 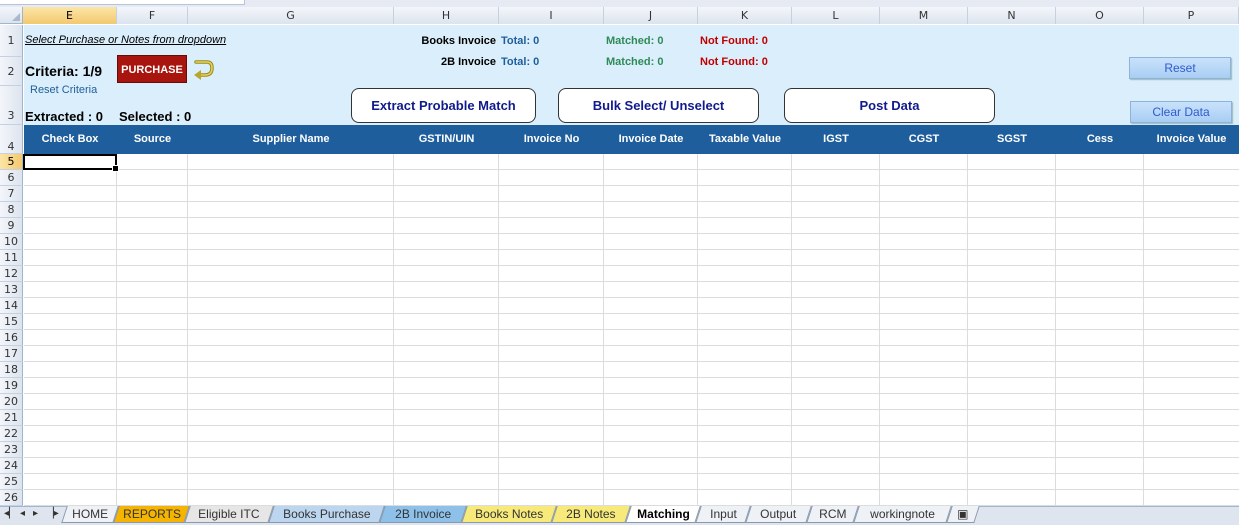 What do you see at coordinates (723, 514) in the screenshot?
I see `tab-input: Input` at bounding box center [723, 514].